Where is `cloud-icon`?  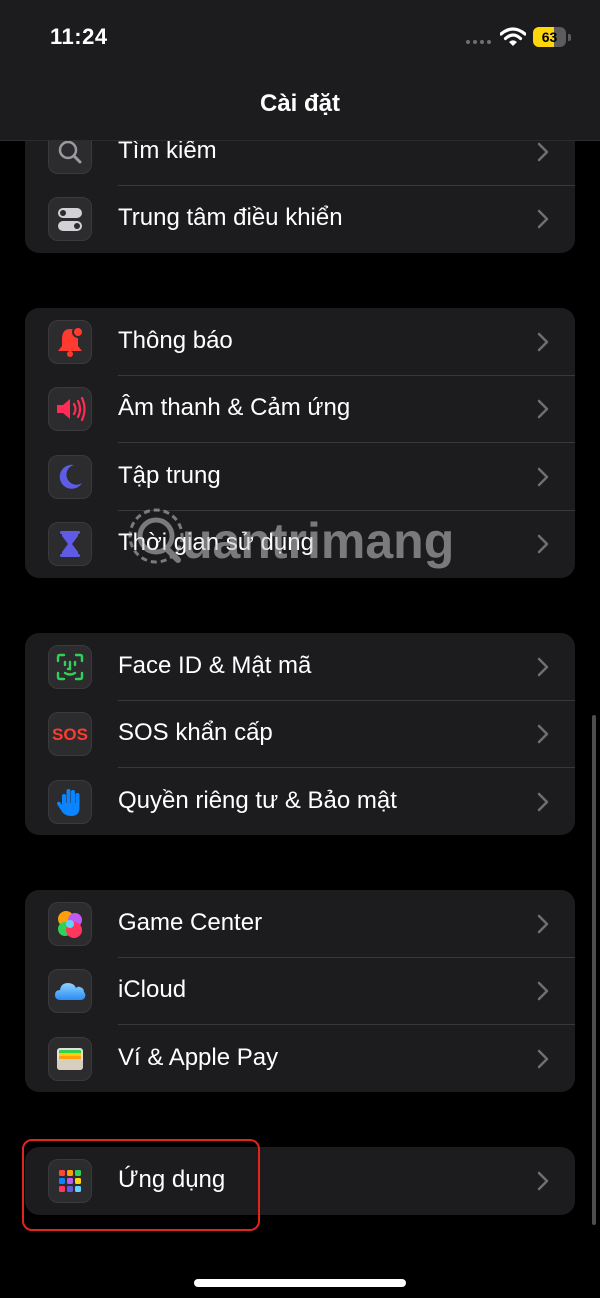 cloud-icon is located at coordinates (70, 991).